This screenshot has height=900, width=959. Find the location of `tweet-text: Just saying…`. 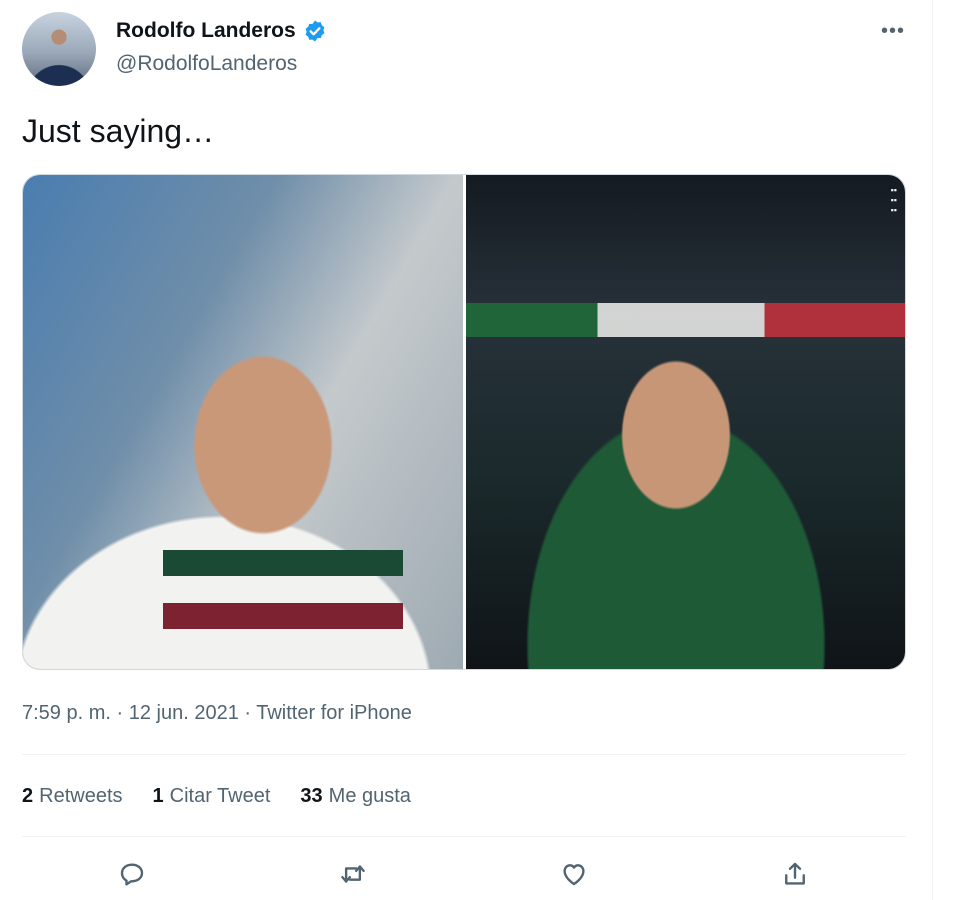

tweet-text: Just saying… is located at coordinates (118, 131).